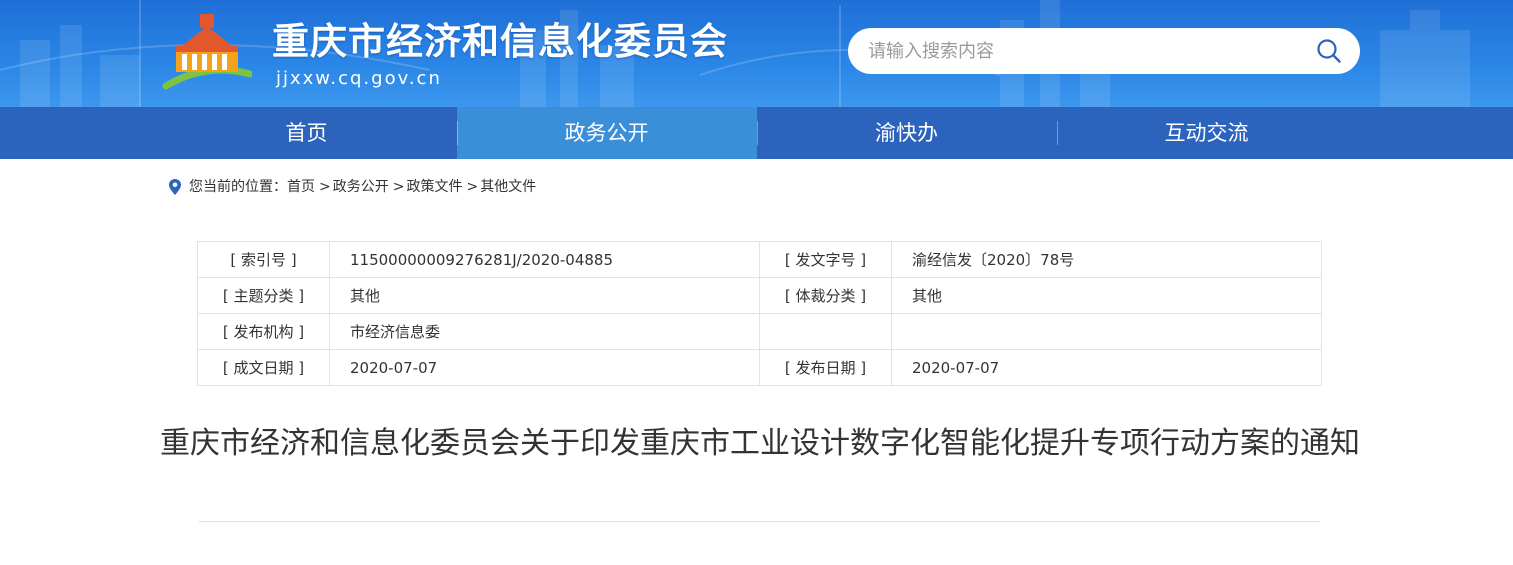  Describe the element at coordinates (263, 367) in the screenshot. I see `meta-label-creation-date: [ 成文日期 ]` at that location.